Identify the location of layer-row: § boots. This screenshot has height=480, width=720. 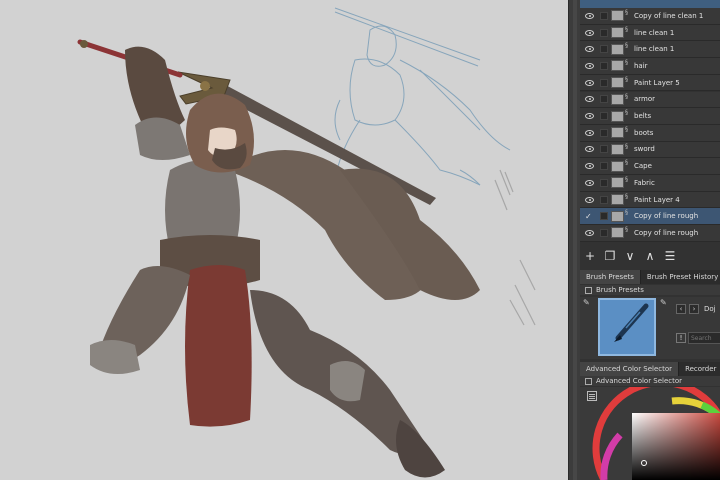
(650, 133).